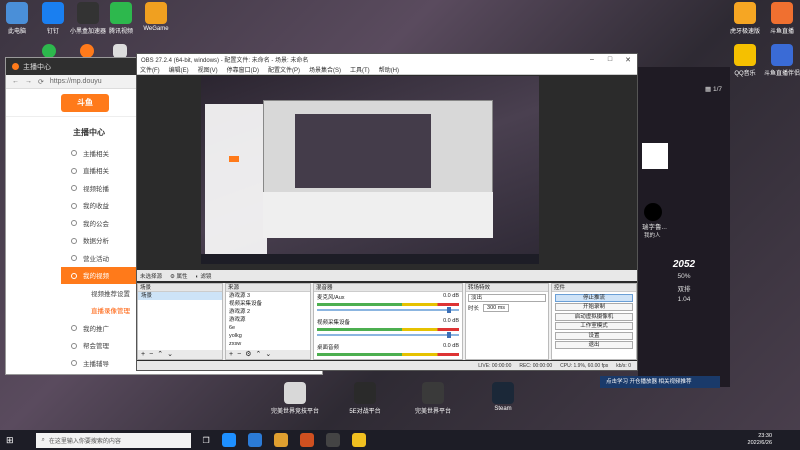 Image resolution: width=800 pixels, height=450 pixels. What do you see at coordinates (268, 288) in the screenshot?
I see `sources-header: 来源` at bounding box center [268, 288].